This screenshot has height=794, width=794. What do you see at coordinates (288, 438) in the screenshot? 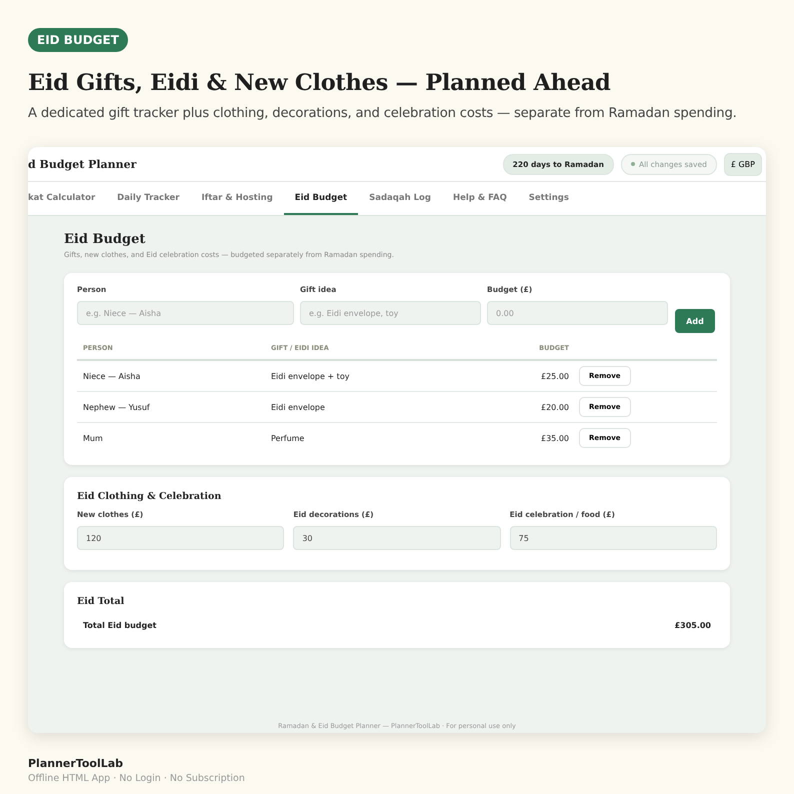
I see `table-cell-text: Perfume` at bounding box center [288, 438].